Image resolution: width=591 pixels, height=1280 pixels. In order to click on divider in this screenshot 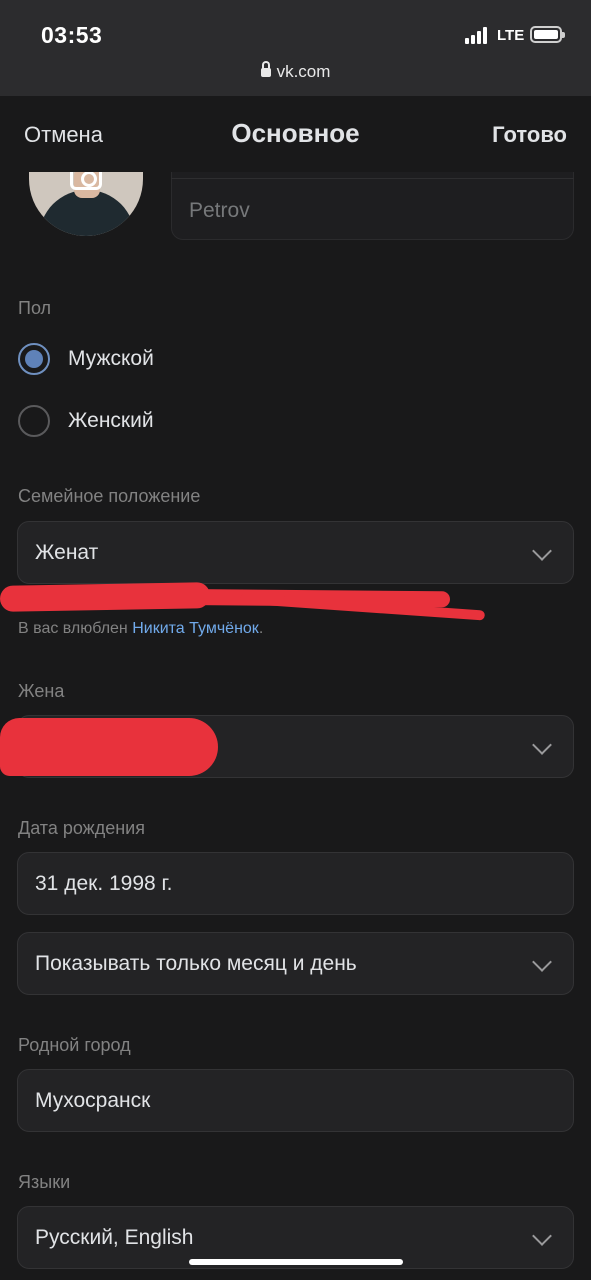, I will do `click(372, 178)`.